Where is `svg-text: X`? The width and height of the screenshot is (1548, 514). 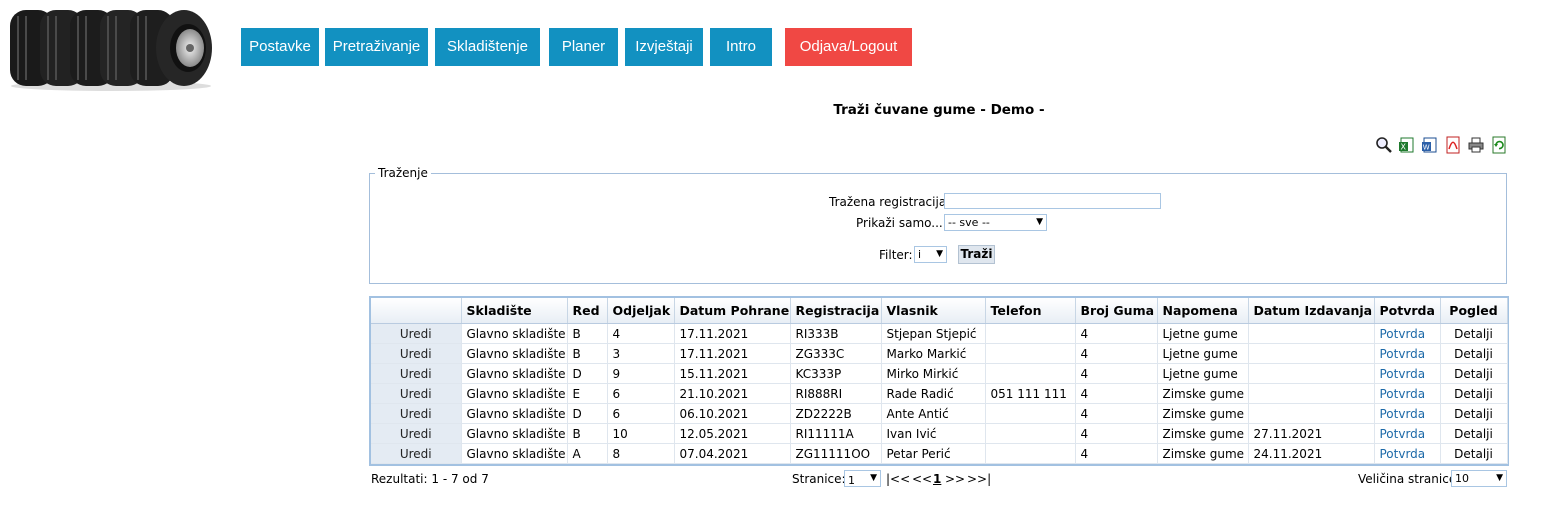
svg-text: X is located at coordinates (1404, 147).